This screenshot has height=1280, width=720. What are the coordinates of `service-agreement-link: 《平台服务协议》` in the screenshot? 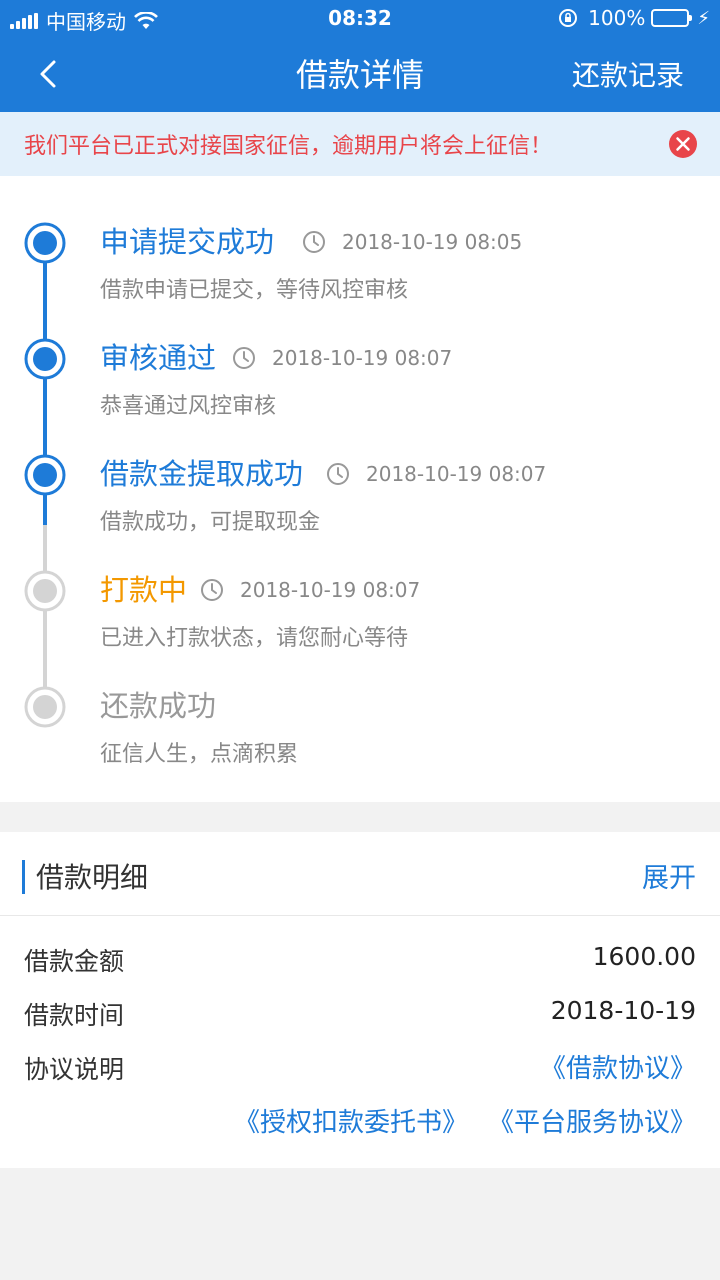 It's located at (592, 1120).